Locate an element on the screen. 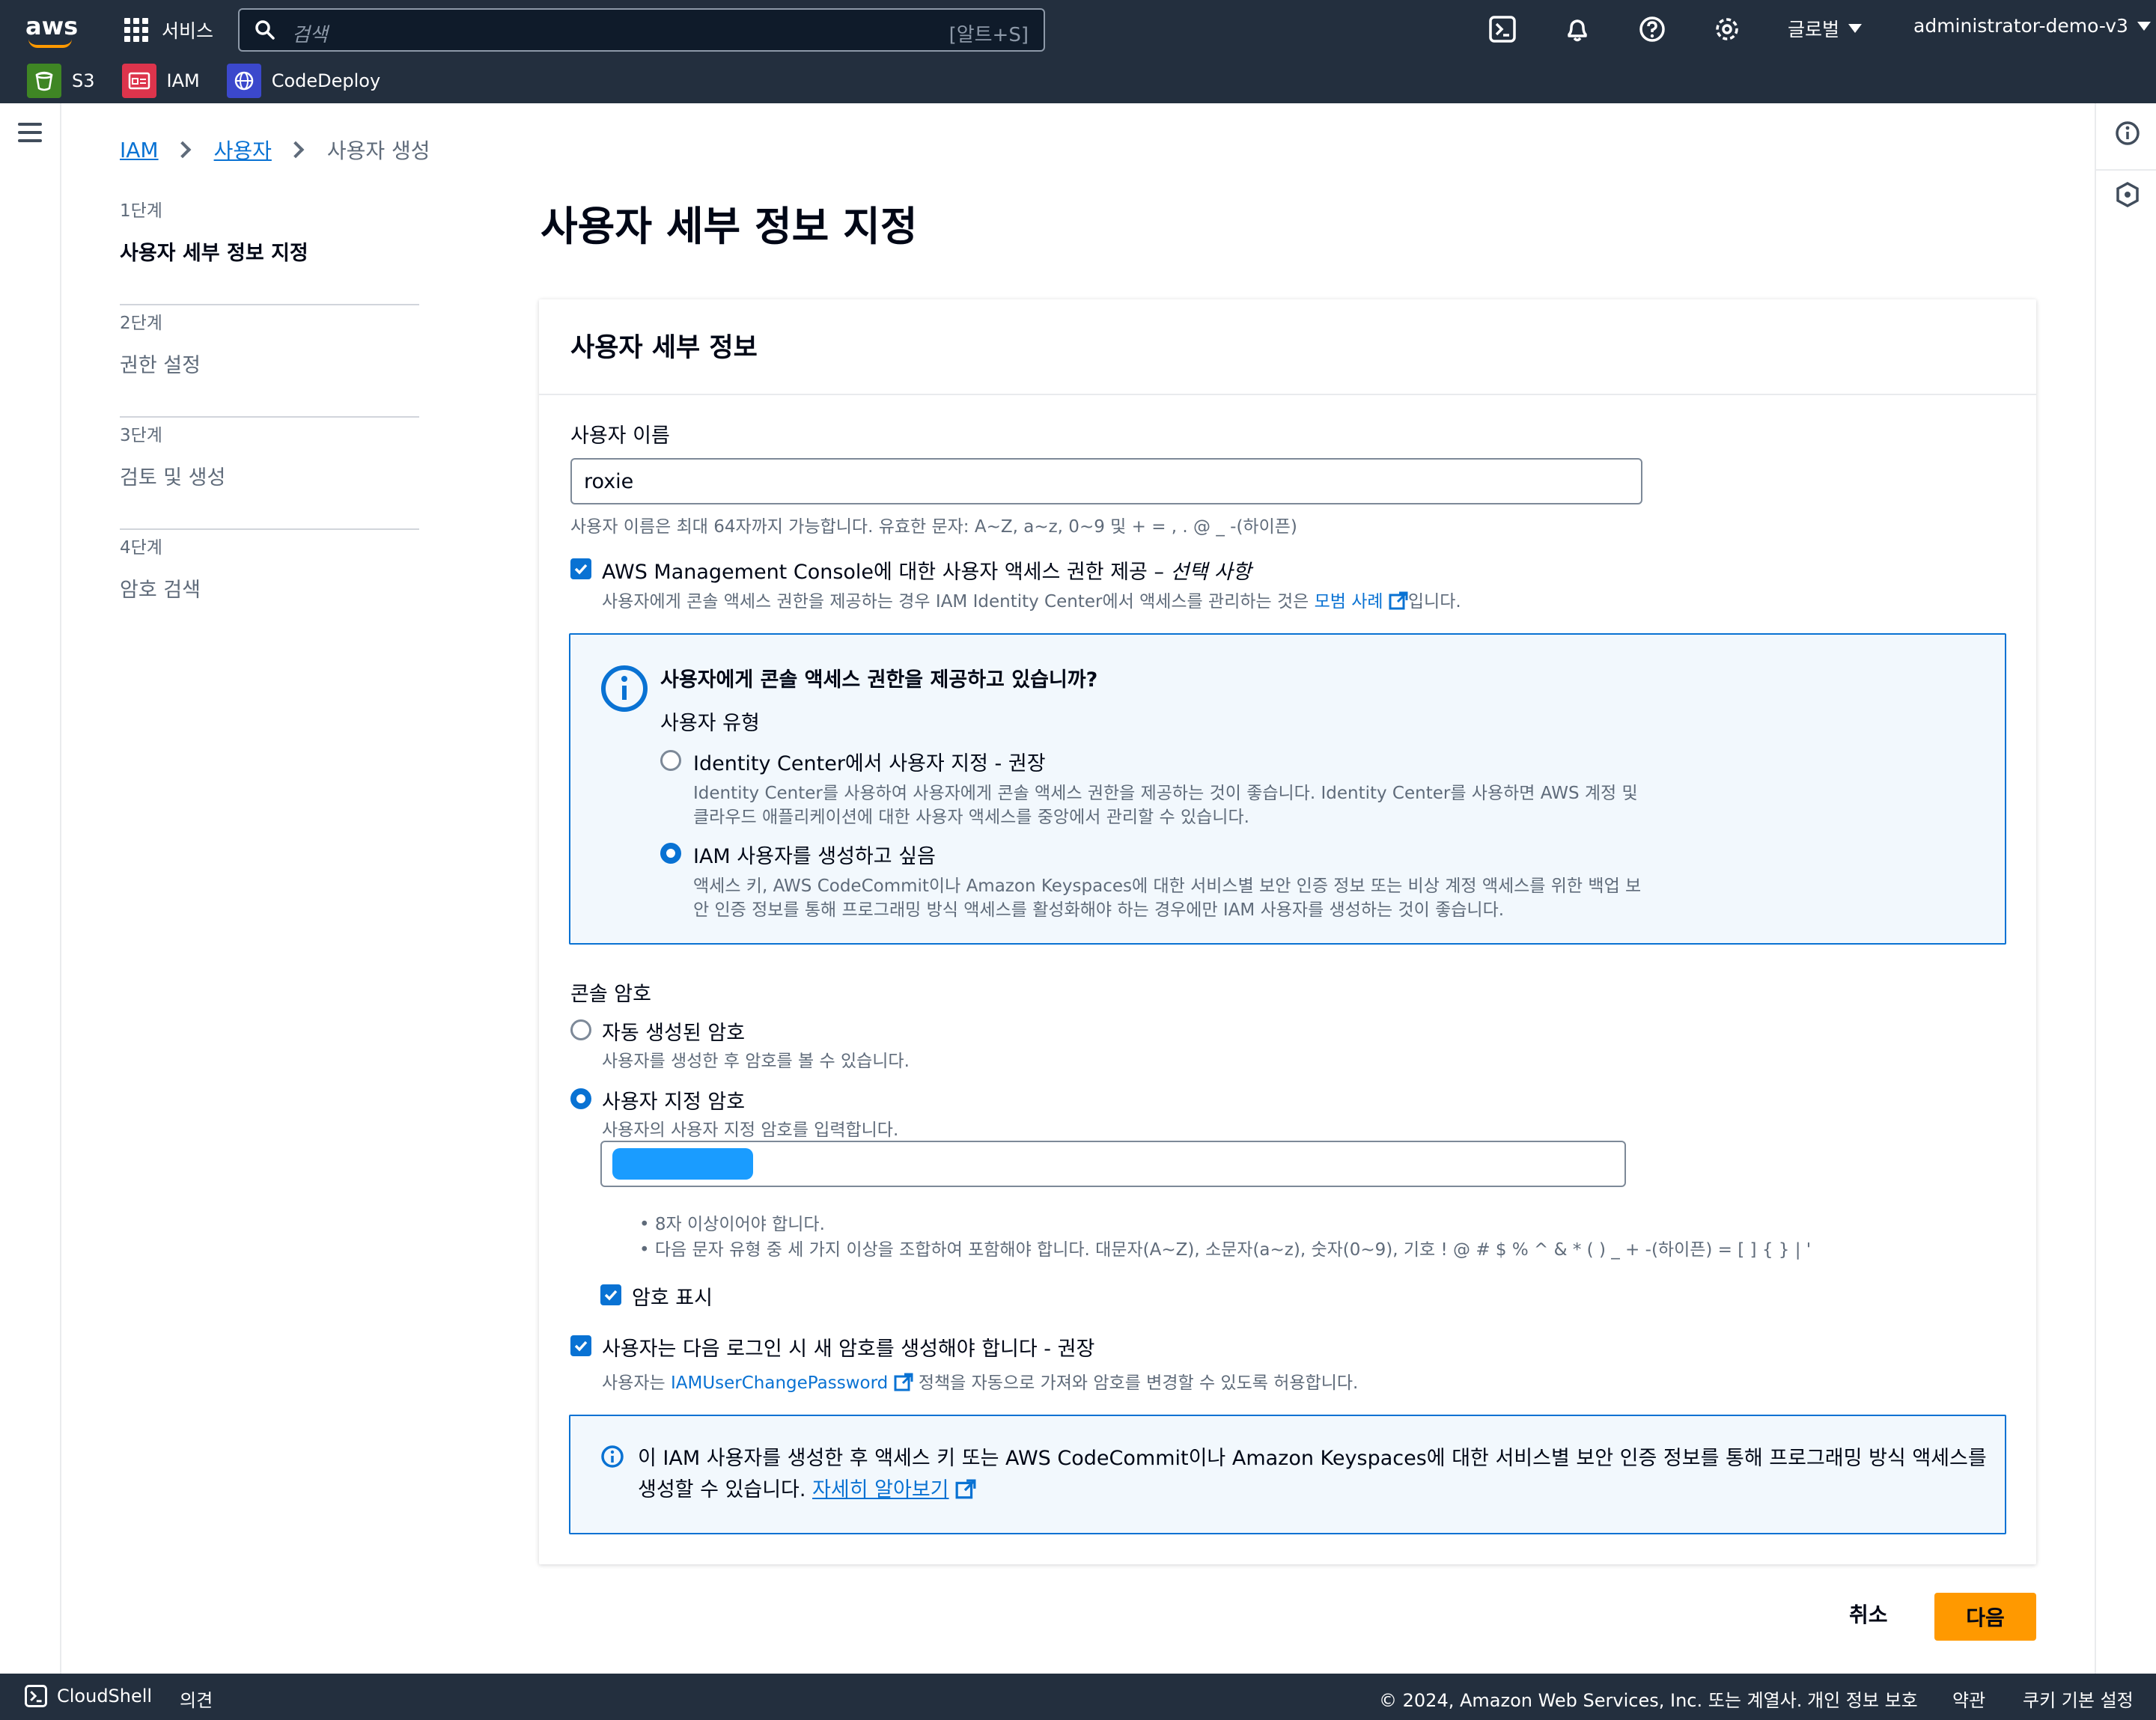  breadcrumb-iam: IAM is located at coordinates (139, 150).